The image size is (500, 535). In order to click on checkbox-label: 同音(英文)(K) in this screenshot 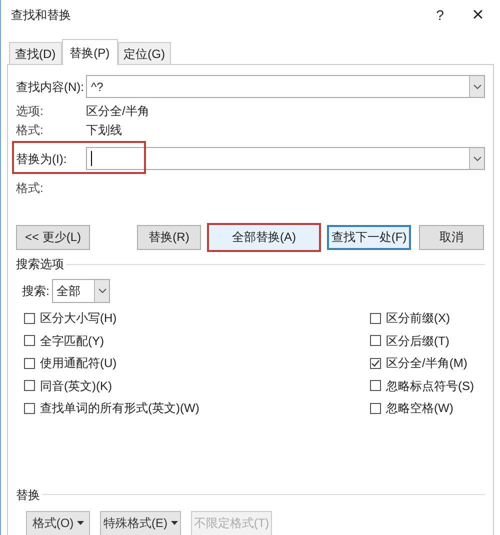, I will do `click(76, 386)`.